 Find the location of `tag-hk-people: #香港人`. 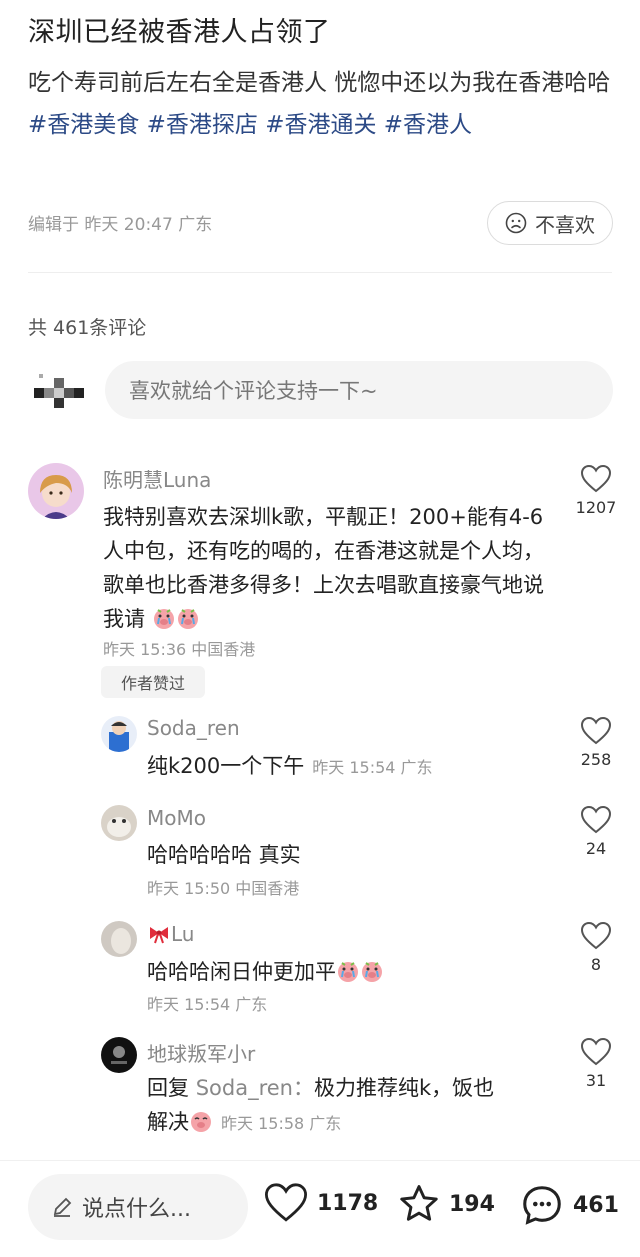

tag-hk-people: #香港人 is located at coordinates (428, 125).